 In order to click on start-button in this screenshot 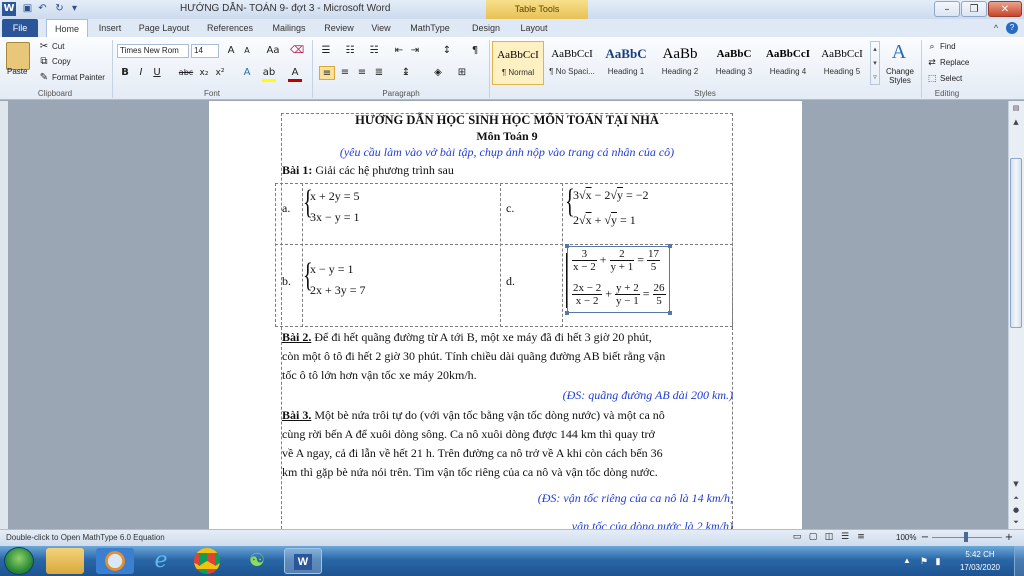, I will do `click(19, 561)`.